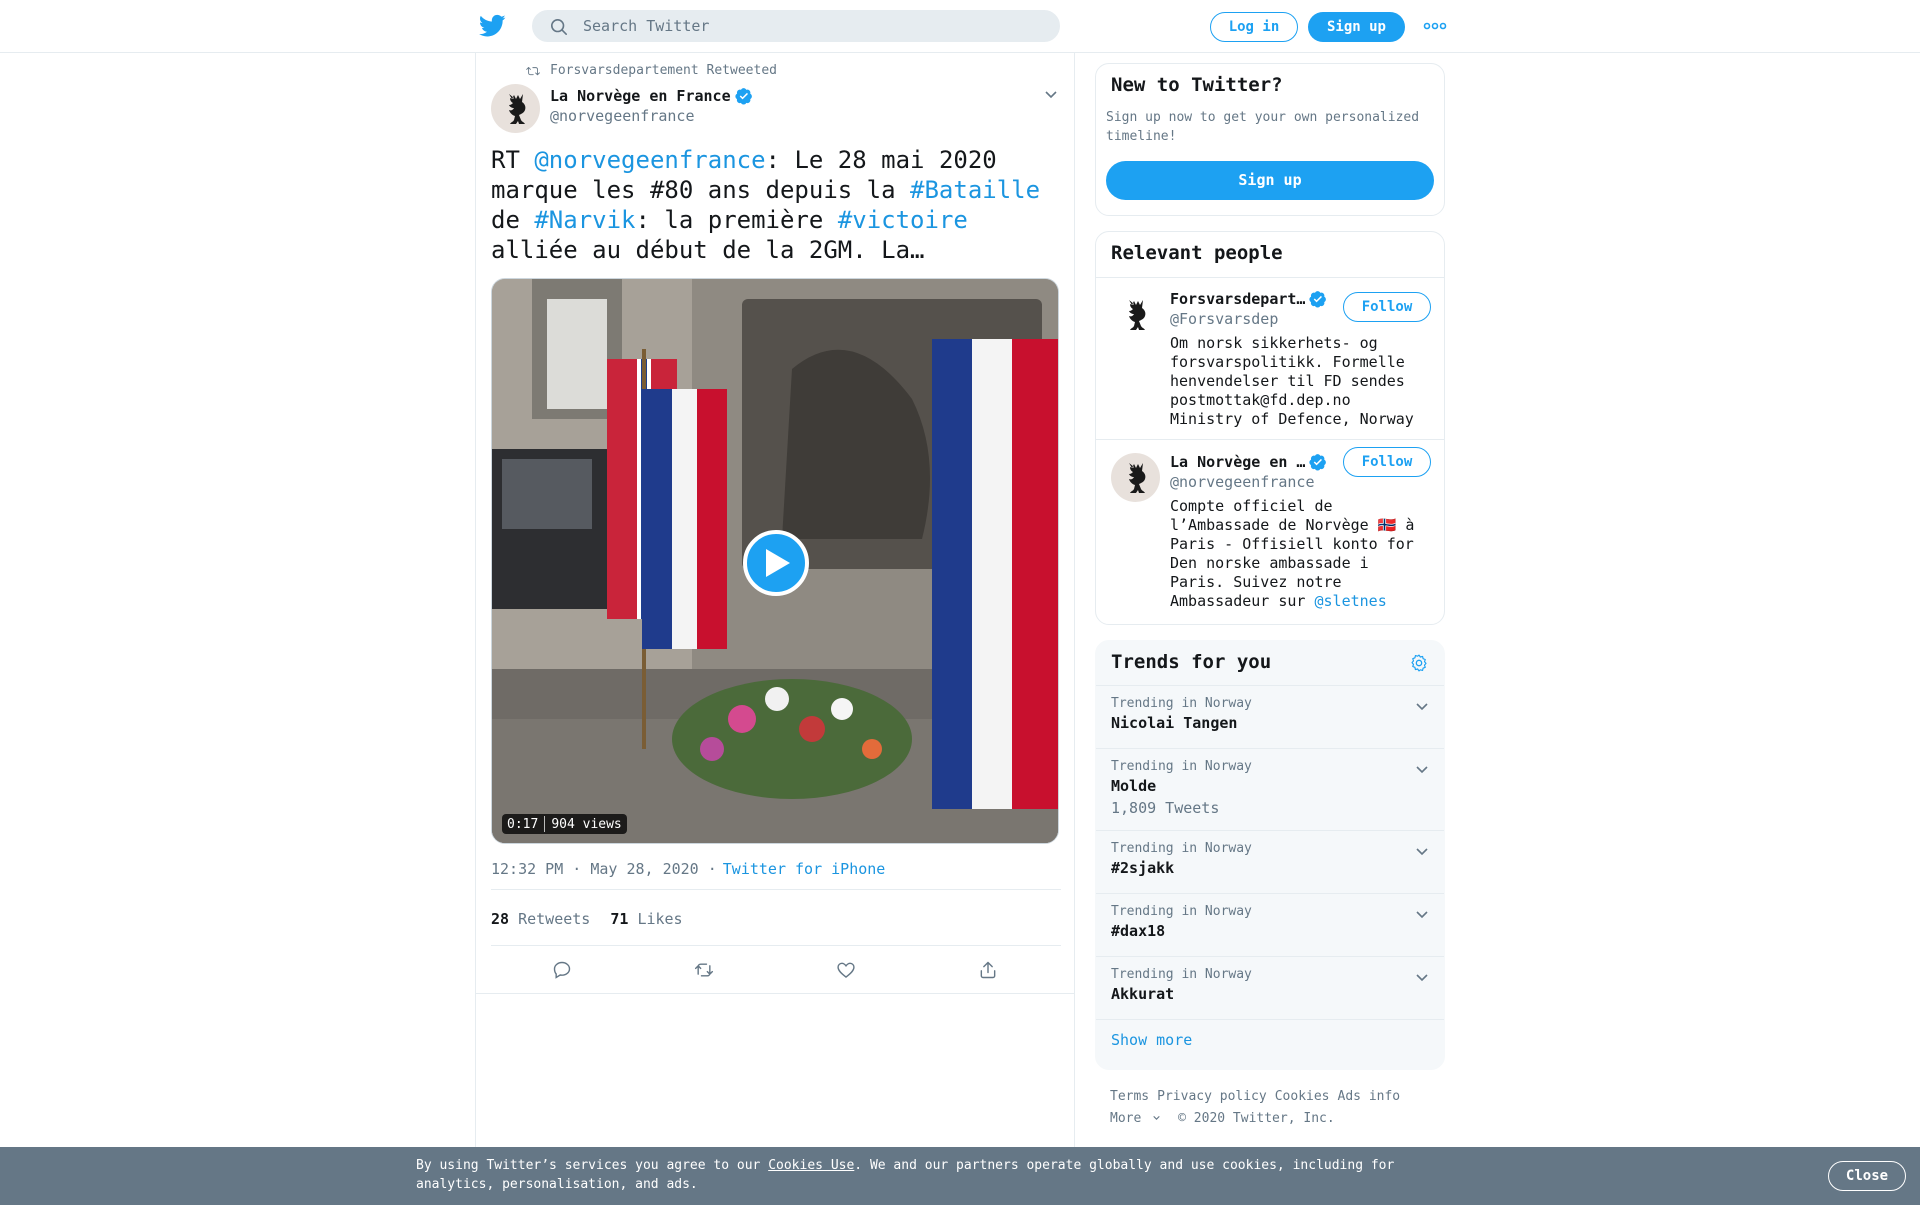 This screenshot has width=1920, height=1205. I want to click on video-duration: 0:17, so click(523, 824).